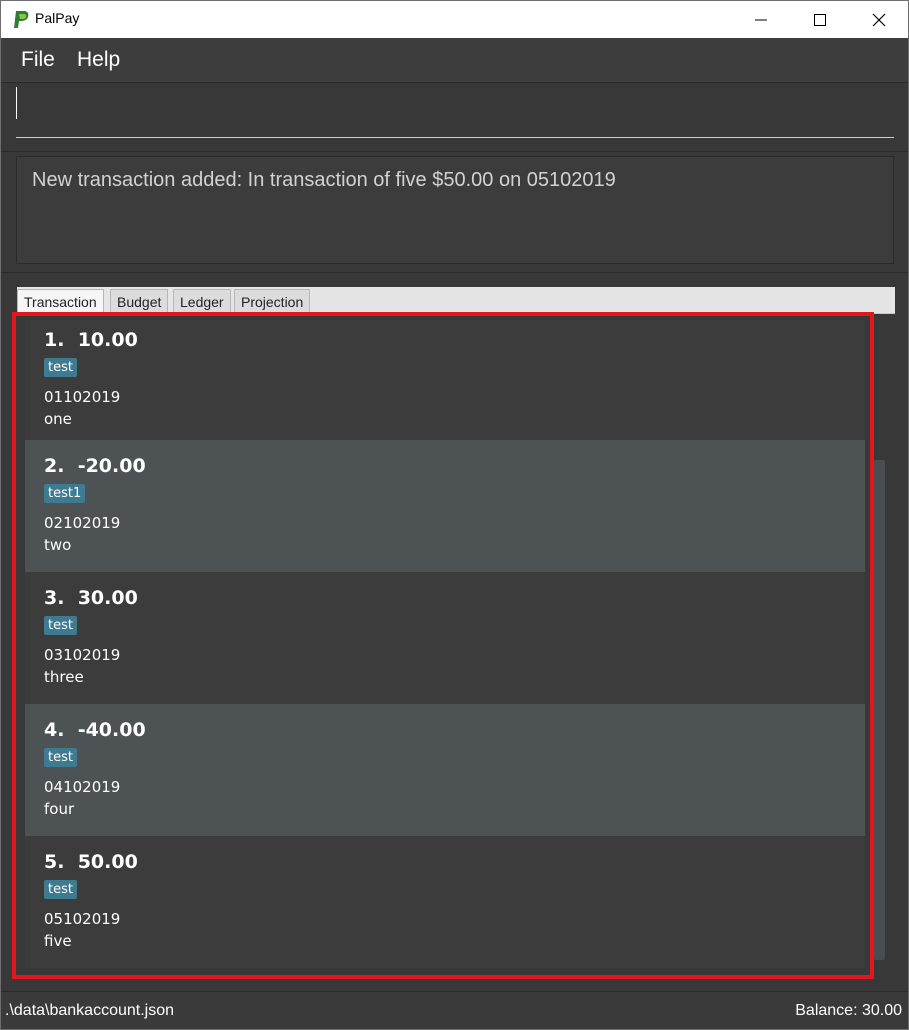 The height and width of the screenshot is (1030, 909). What do you see at coordinates (64, 677) in the screenshot?
I see `transaction-description: three` at bounding box center [64, 677].